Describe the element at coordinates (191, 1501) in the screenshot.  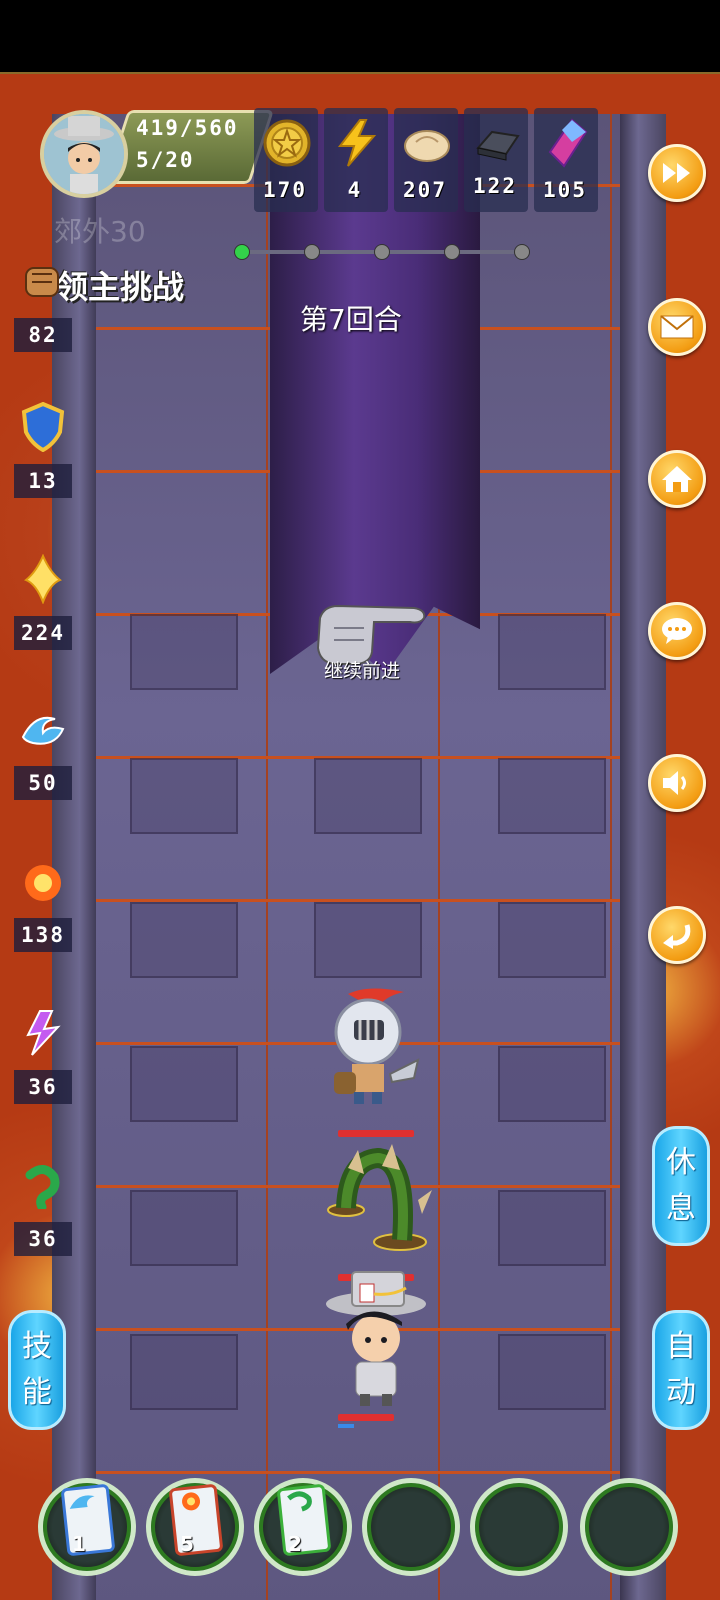
I see `fire-card-icon` at that location.